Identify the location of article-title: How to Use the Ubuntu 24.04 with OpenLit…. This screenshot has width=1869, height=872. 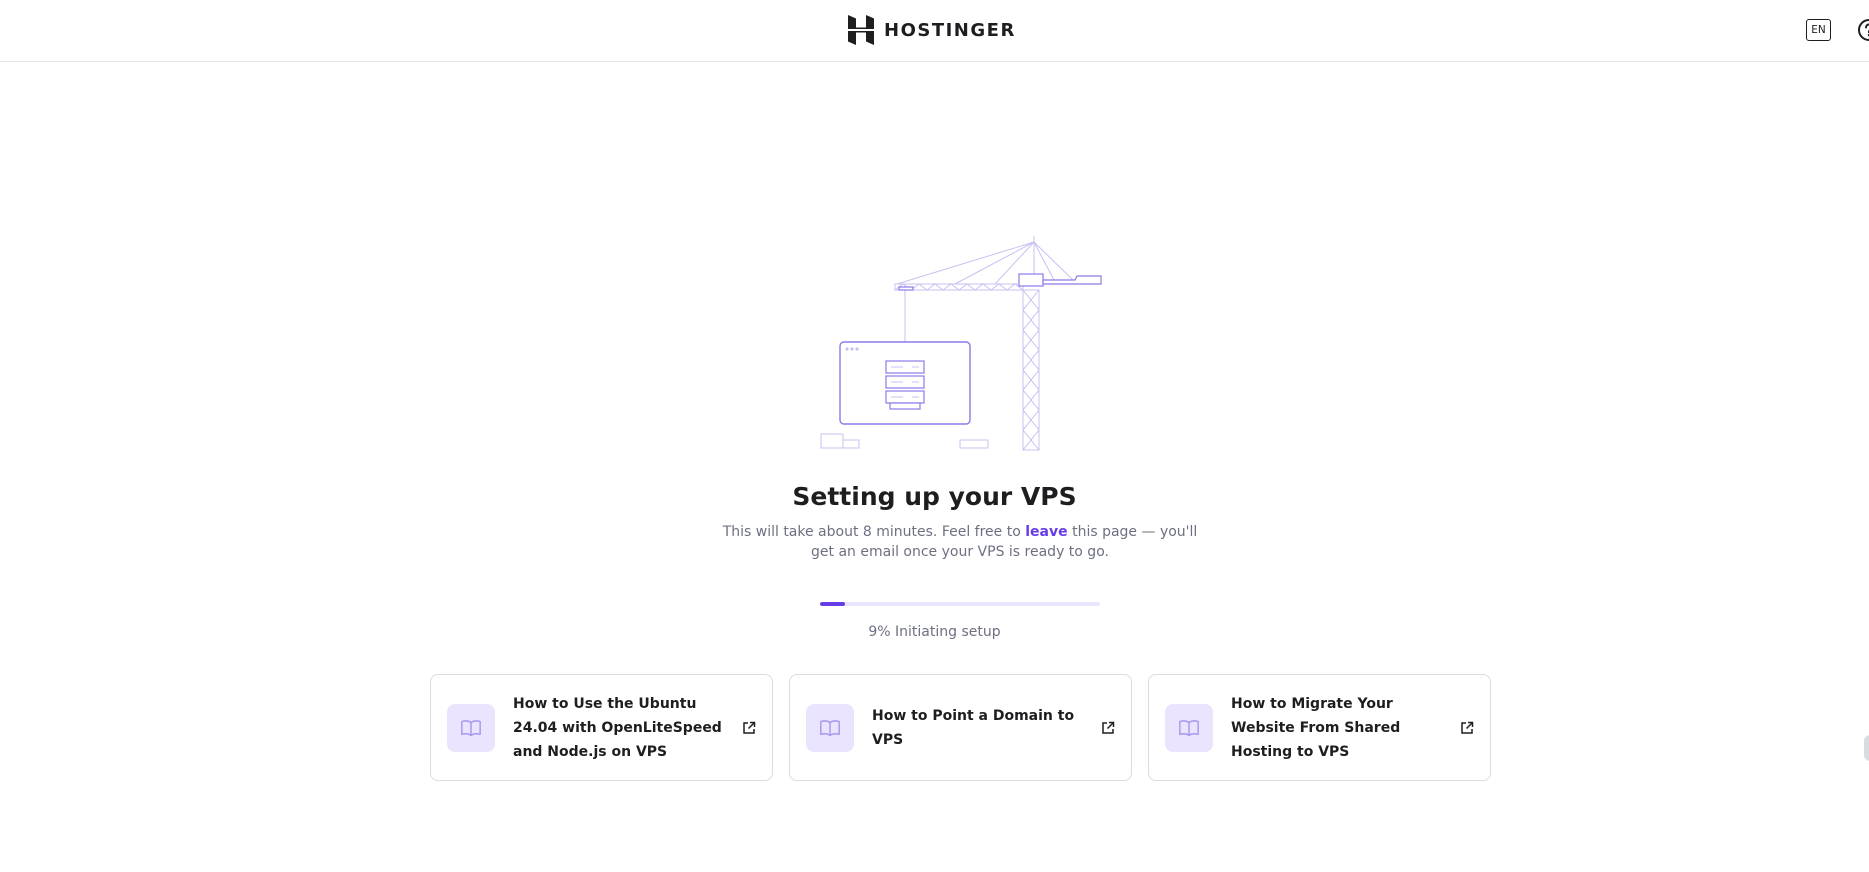
(617, 727).